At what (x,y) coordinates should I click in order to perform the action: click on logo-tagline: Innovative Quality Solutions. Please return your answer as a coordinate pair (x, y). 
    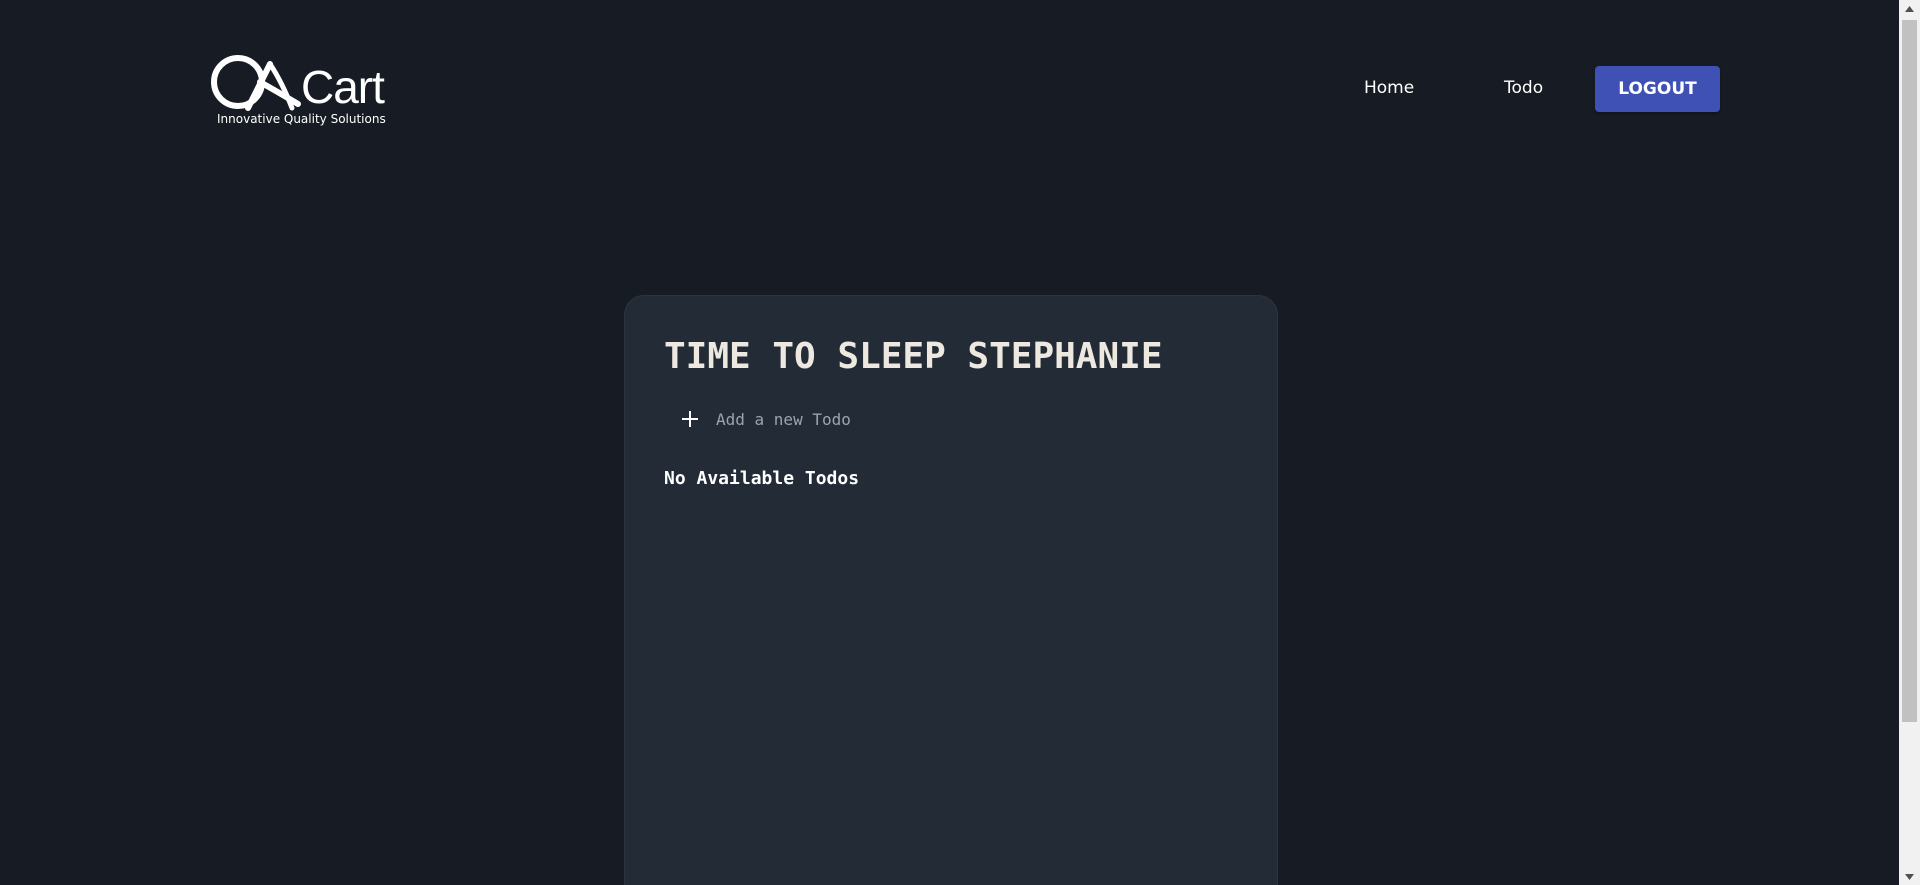
    Looking at the image, I should click on (301, 119).